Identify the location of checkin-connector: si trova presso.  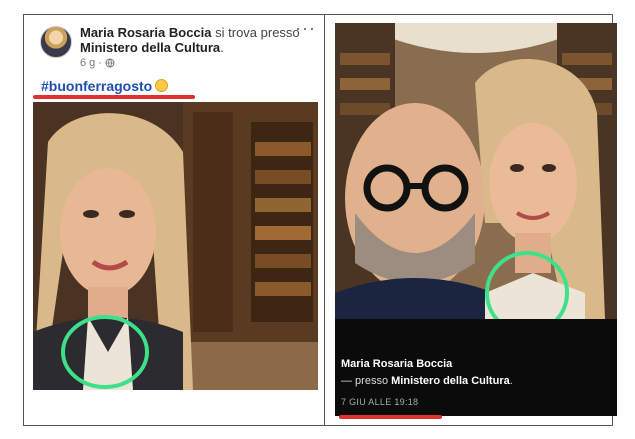
(255, 32).